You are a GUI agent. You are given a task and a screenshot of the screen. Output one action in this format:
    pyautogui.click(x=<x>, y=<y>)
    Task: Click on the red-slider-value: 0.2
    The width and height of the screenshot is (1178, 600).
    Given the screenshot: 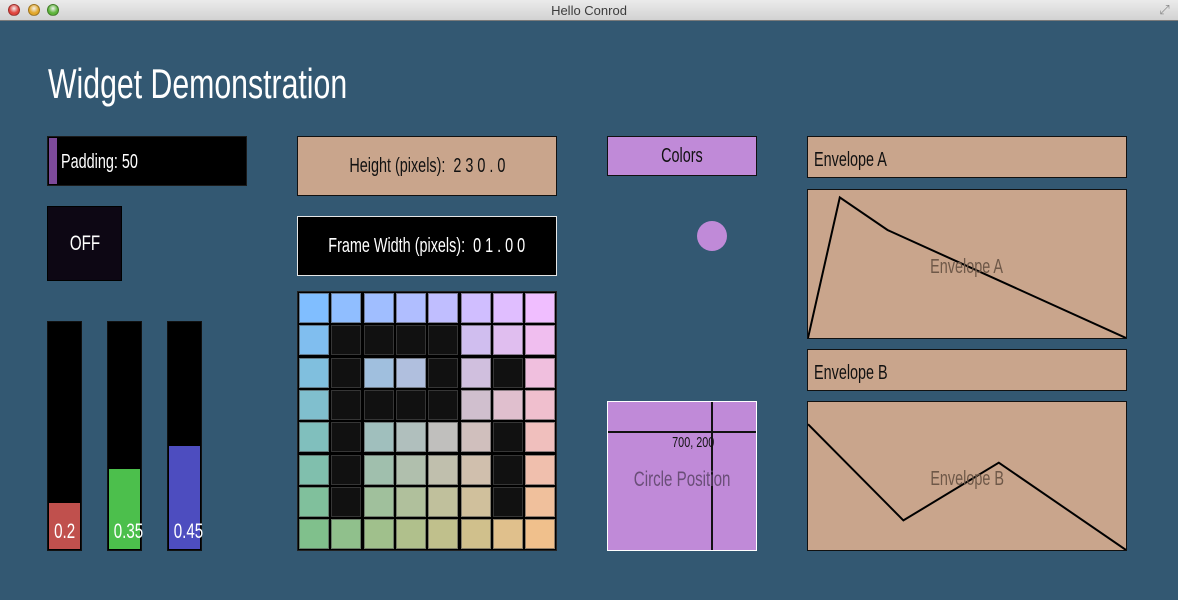 What is the action you would take?
    pyautogui.click(x=64, y=531)
    